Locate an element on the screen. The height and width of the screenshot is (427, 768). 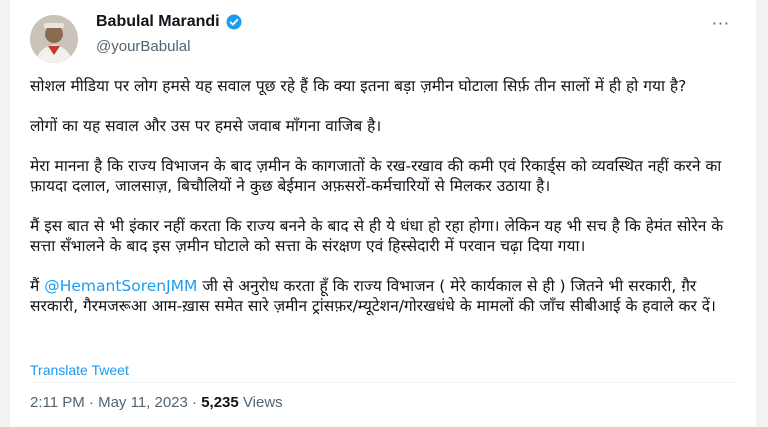
tweet-meta: 2:11 PM · May 11, 2023 · 5,235 Views is located at coordinates (156, 402).